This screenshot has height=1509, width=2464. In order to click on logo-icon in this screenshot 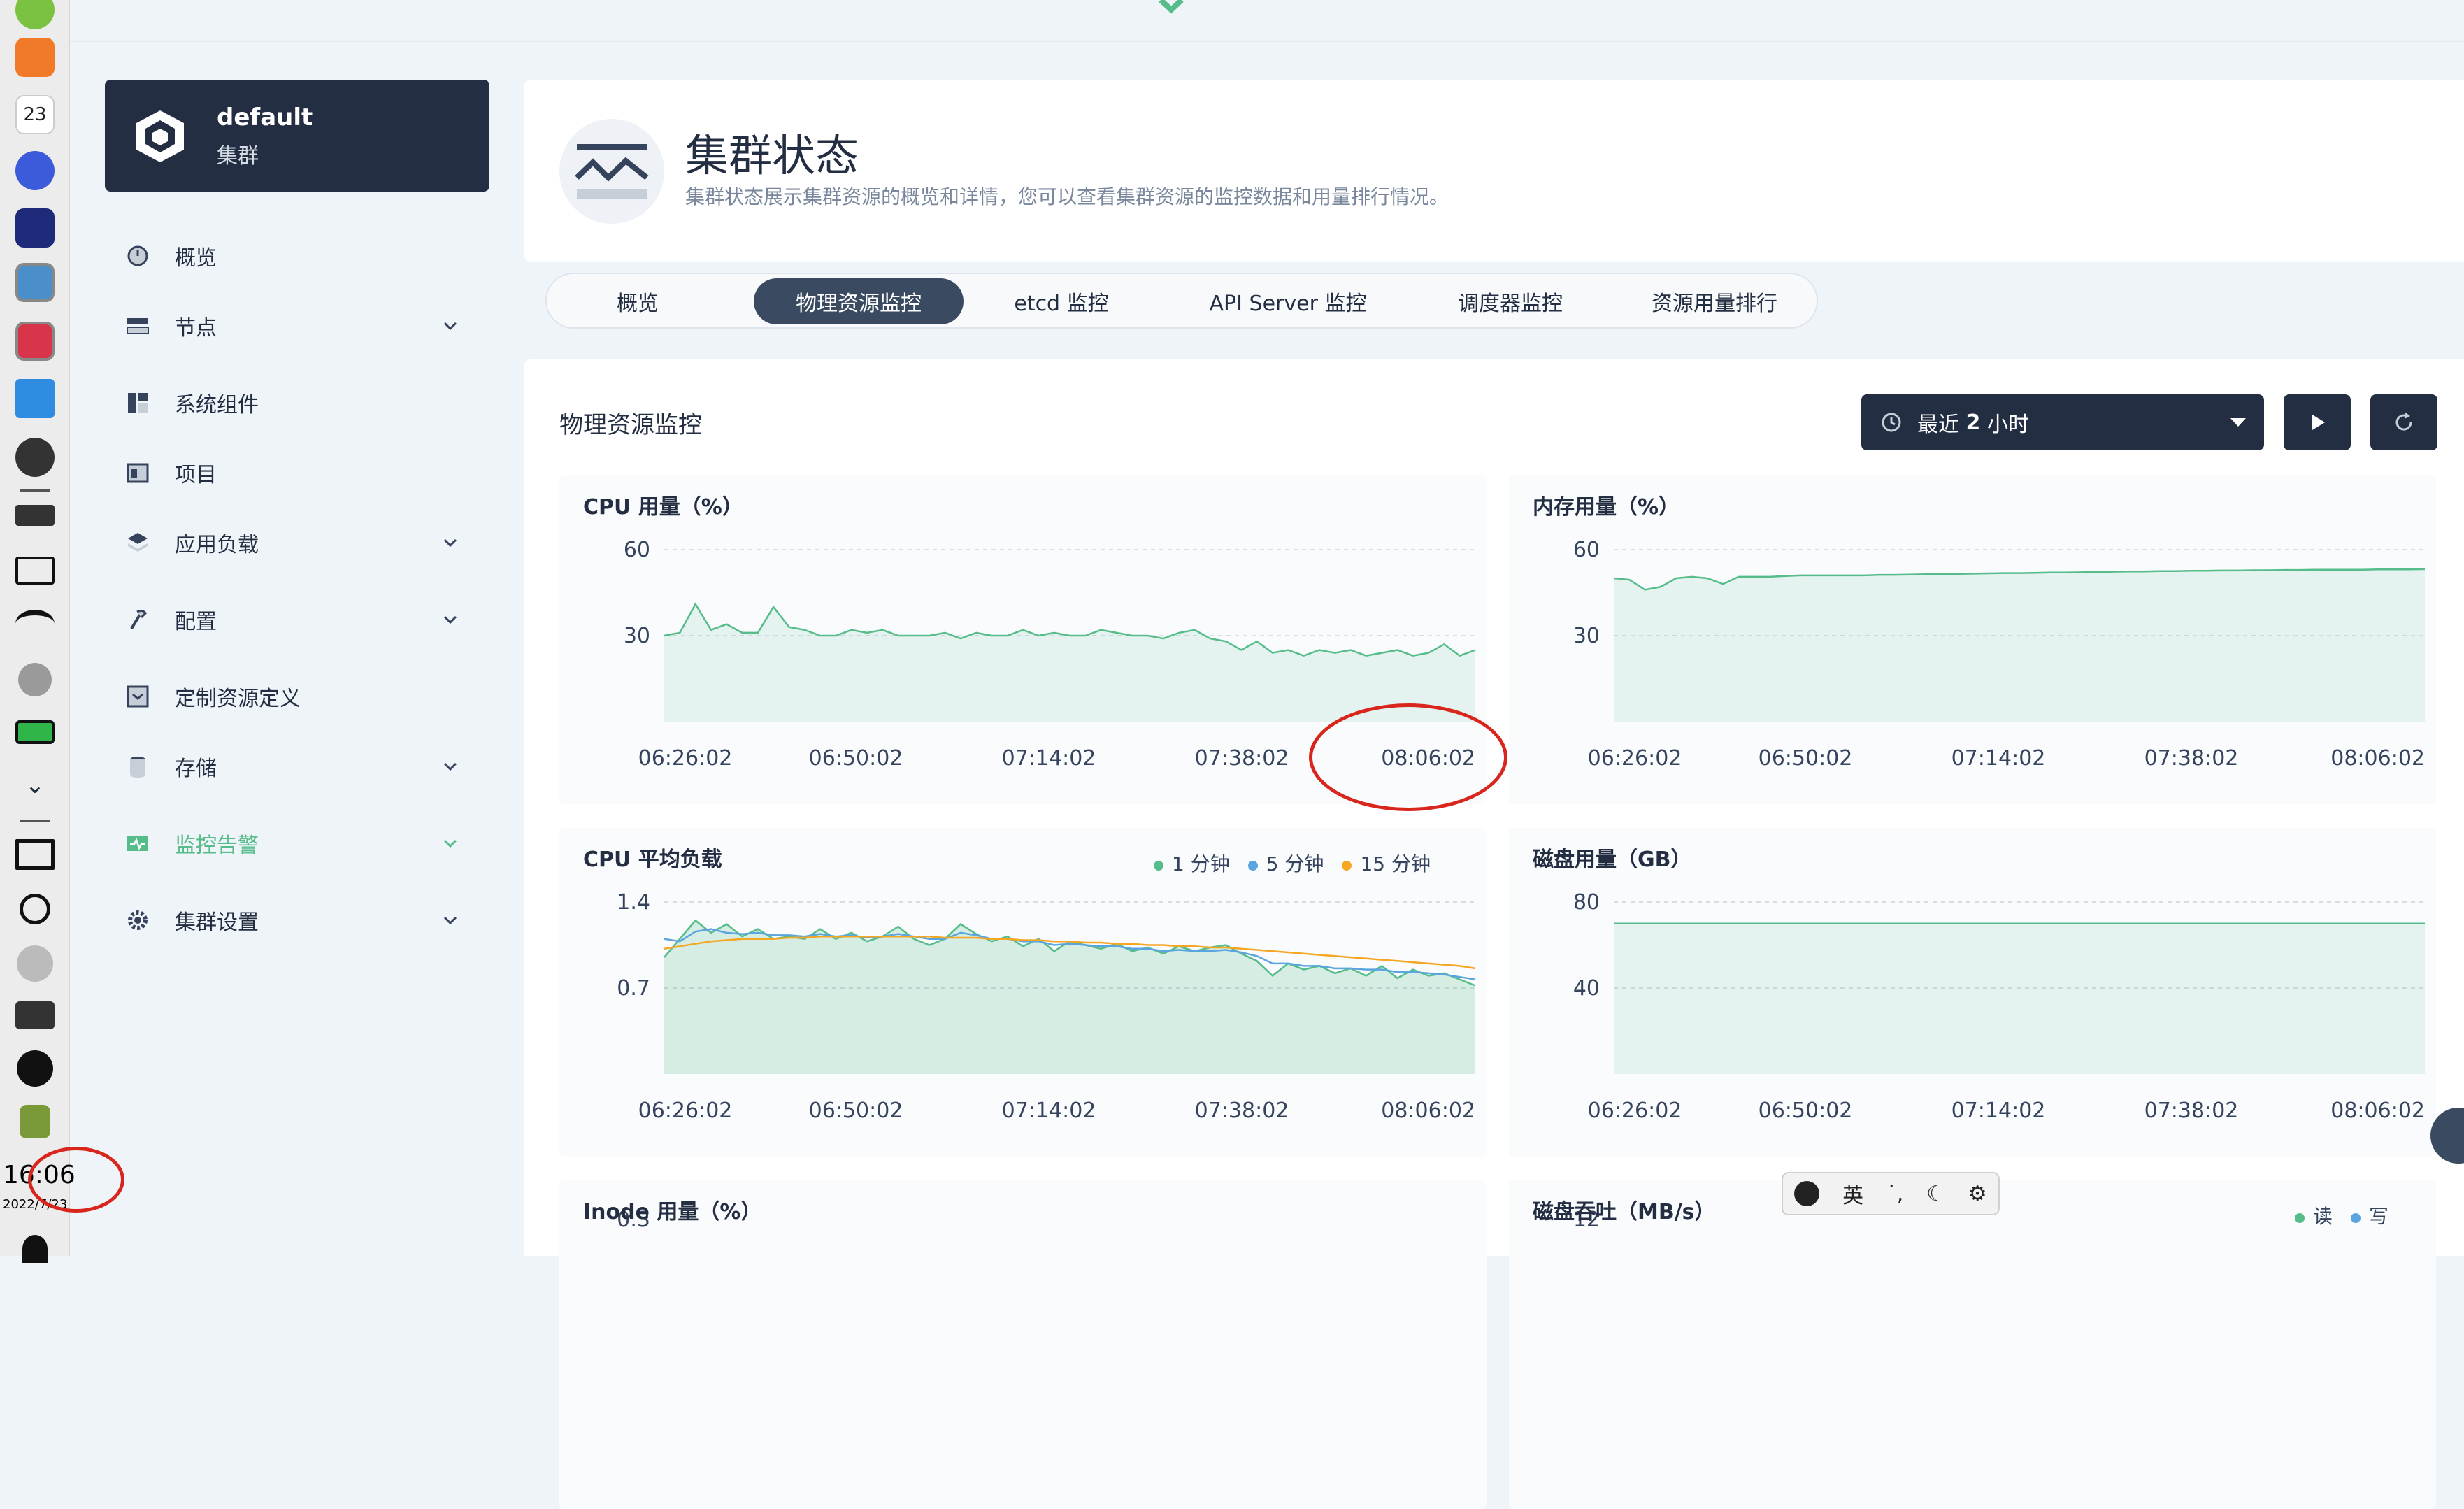, I will do `click(1171, 7)`.